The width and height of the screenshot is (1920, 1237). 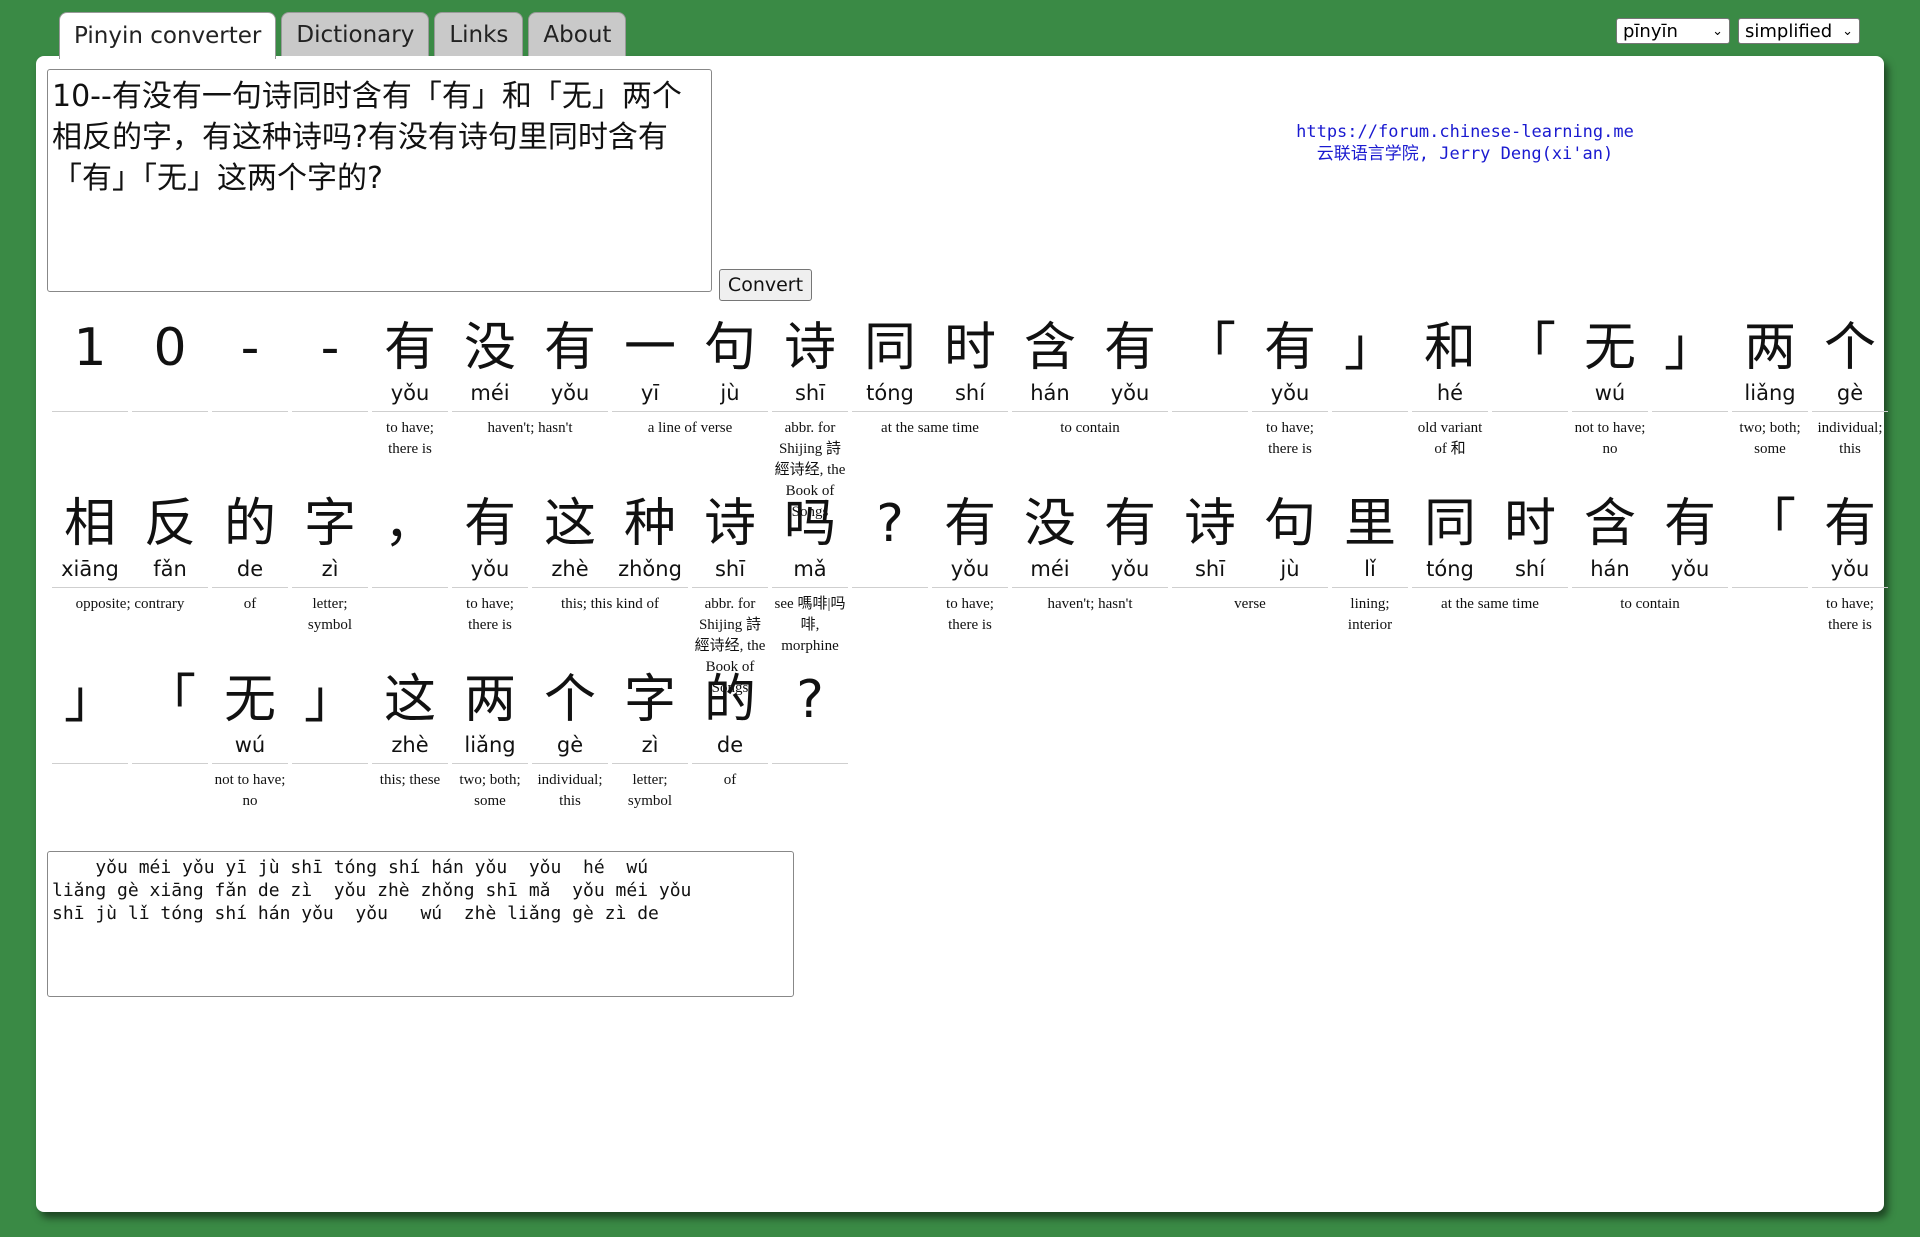 What do you see at coordinates (890, 393) in the screenshot?
I see `pinyin-syllable: tóng` at bounding box center [890, 393].